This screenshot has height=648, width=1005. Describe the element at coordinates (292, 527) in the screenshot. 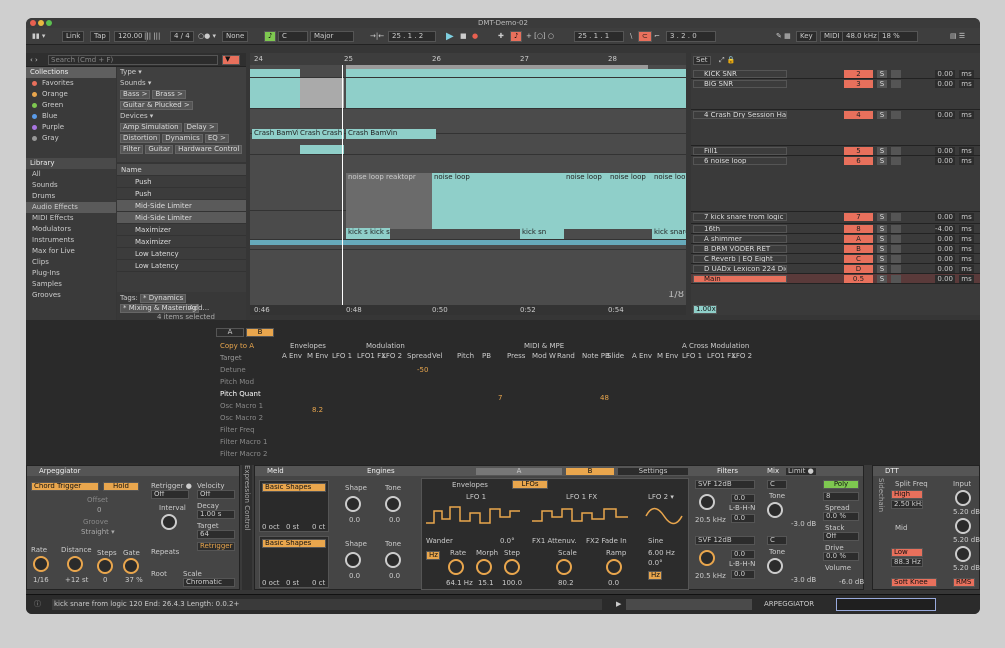

I see `osc-a-st: 0 st` at that location.